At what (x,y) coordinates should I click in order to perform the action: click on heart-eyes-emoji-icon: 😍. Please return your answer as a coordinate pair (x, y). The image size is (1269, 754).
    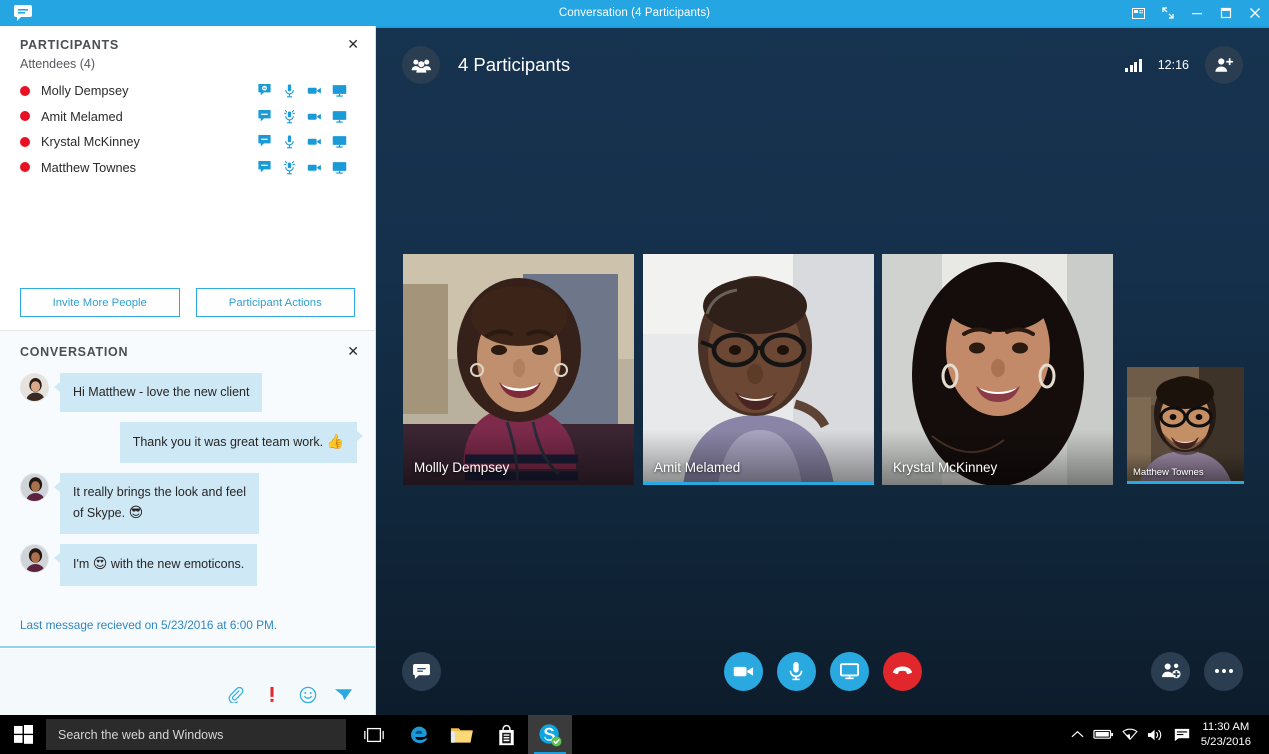
    Looking at the image, I should click on (100, 564).